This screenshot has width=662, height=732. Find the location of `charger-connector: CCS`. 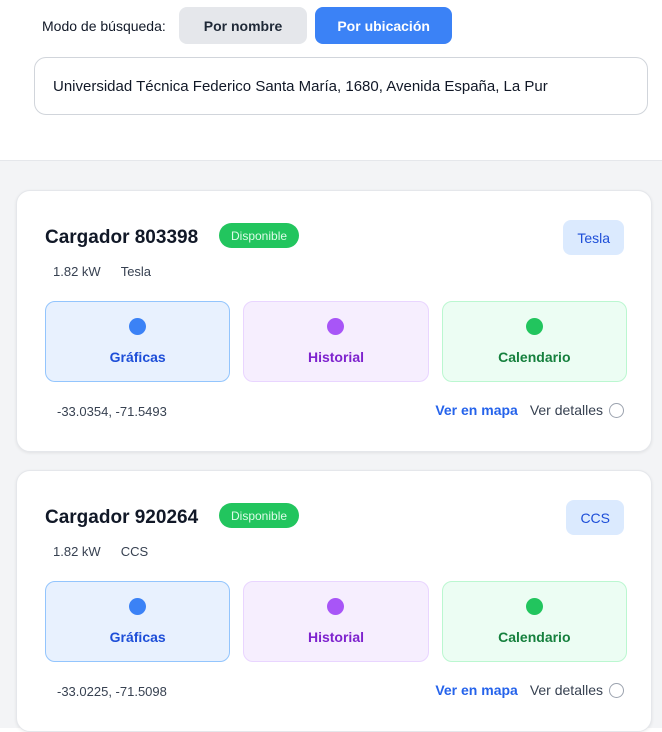

charger-connector: CCS is located at coordinates (134, 551).